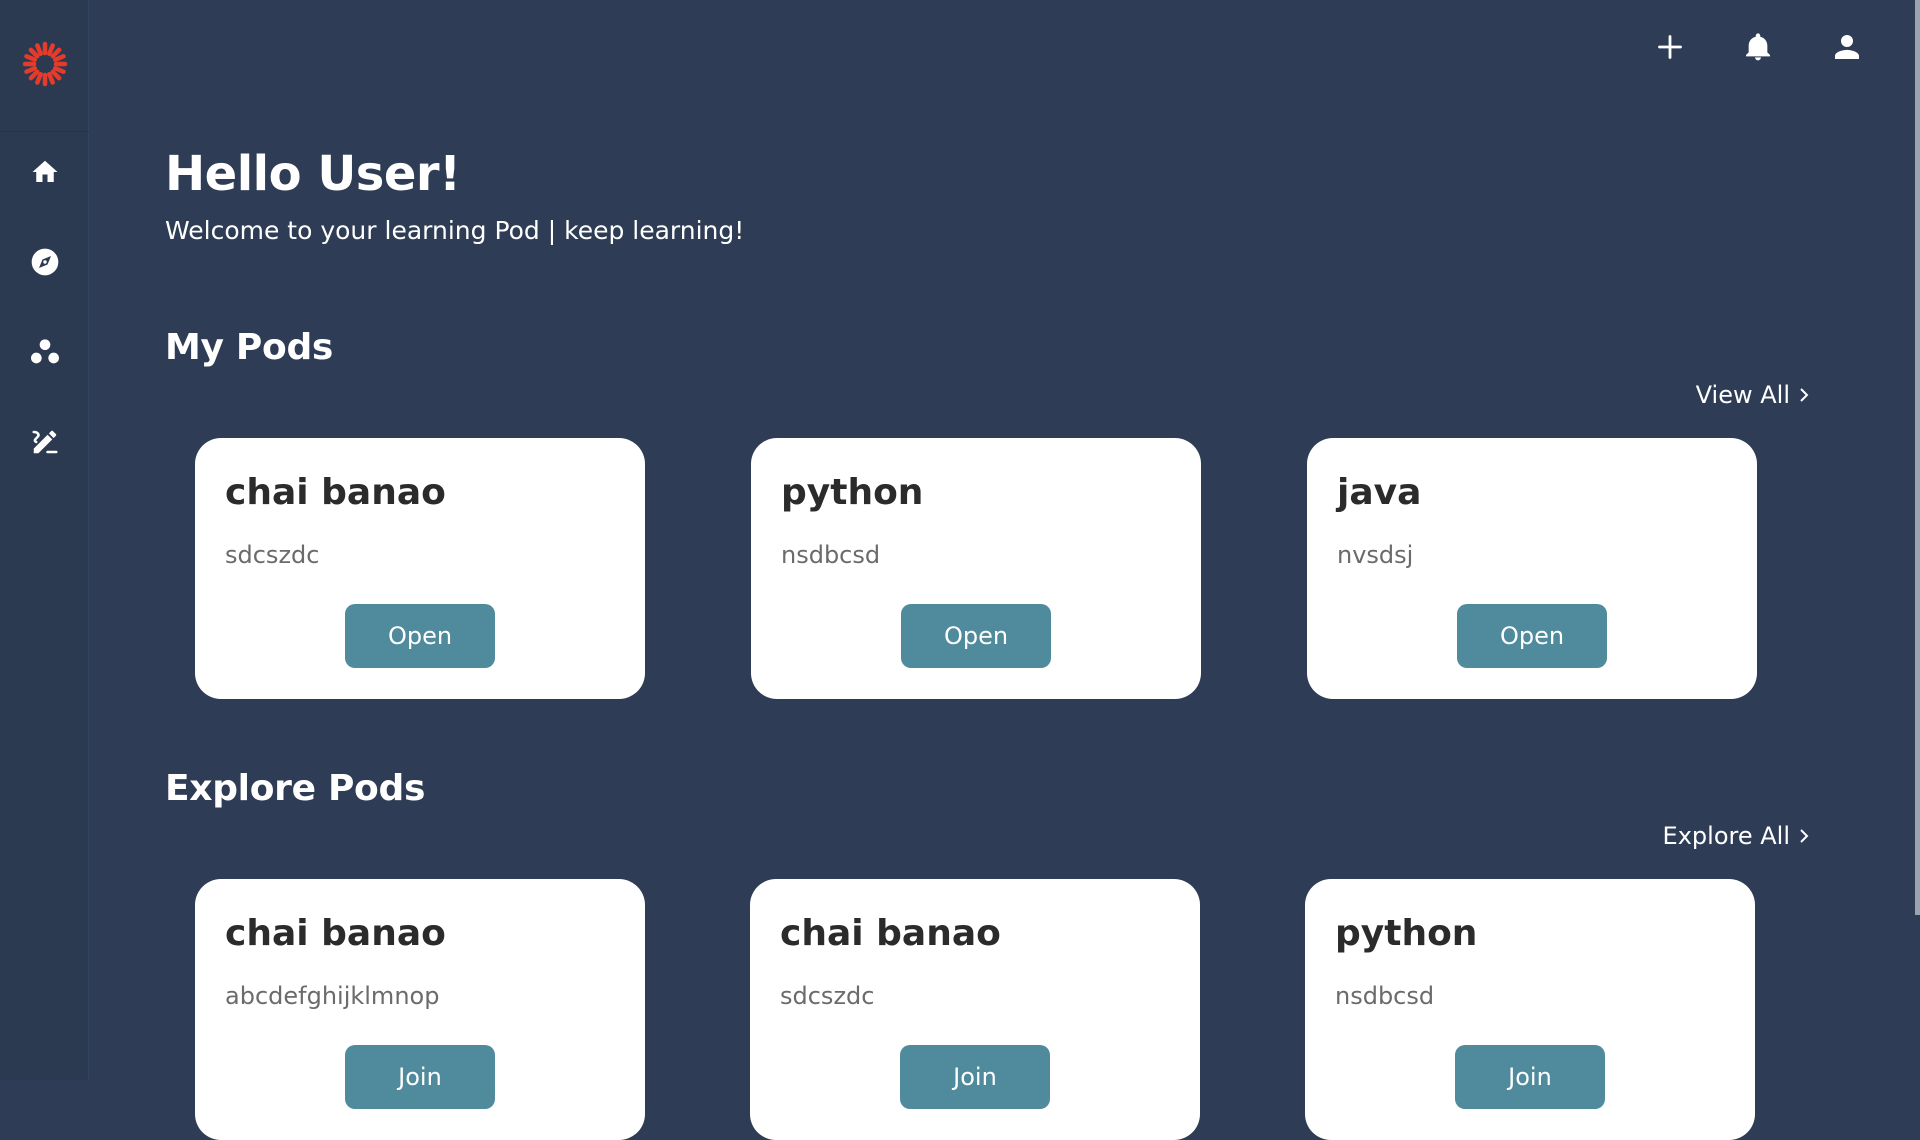 The image size is (1920, 1140). Describe the element at coordinates (1742, 395) in the screenshot. I see `view-all-label: View All` at that location.